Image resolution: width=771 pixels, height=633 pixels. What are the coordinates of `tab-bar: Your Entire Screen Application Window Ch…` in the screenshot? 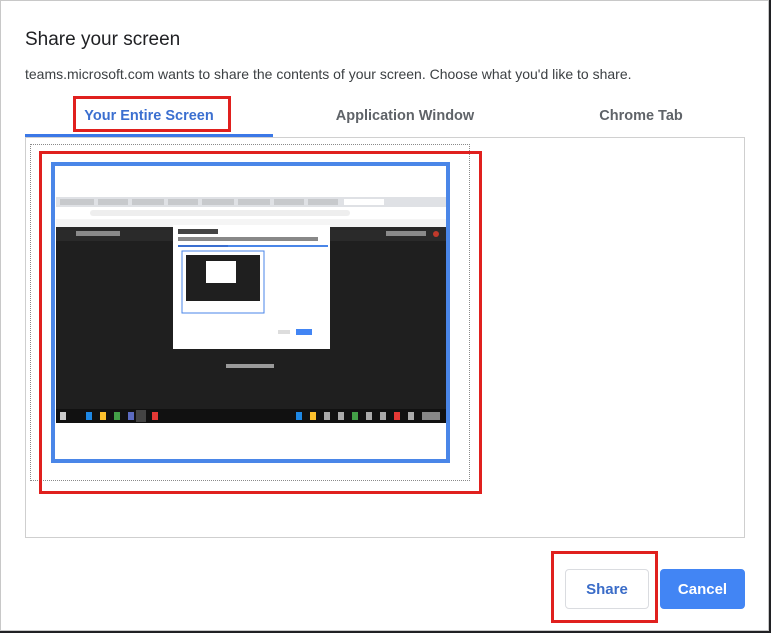 It's located at (385, 117).